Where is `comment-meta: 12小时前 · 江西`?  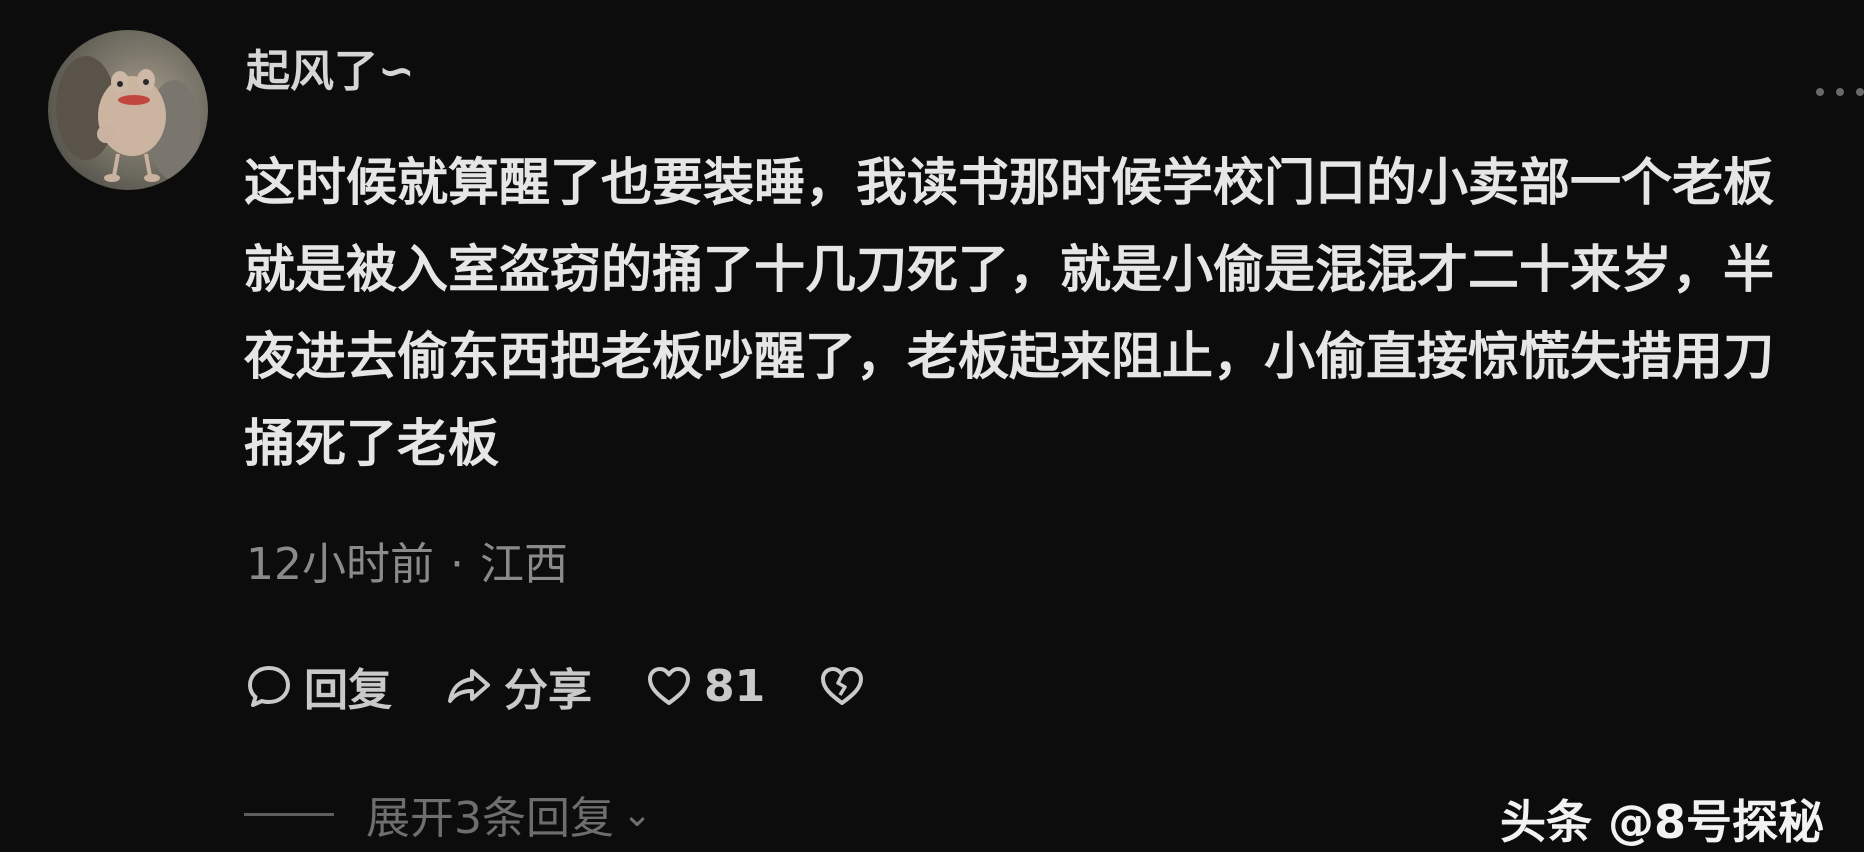
comment-meta: 12小时前 · 江西 is located at coordinates (407, 565).